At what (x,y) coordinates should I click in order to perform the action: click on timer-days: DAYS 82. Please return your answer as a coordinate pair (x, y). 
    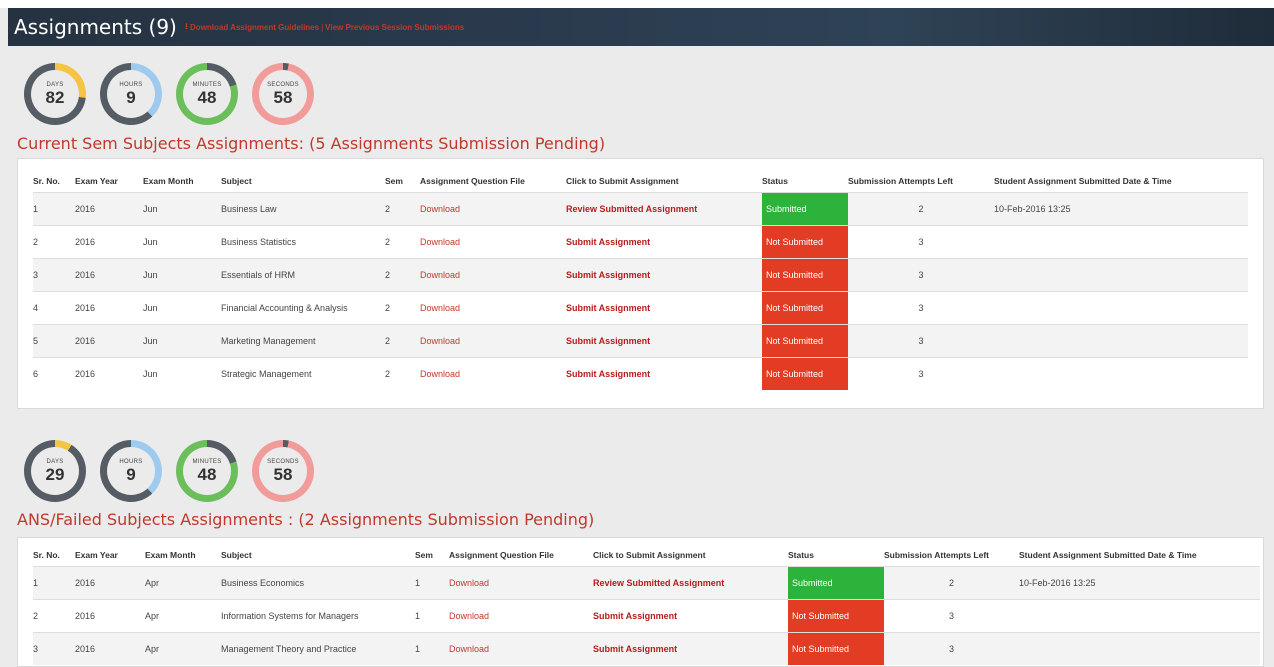
    Looking at the image, I should click on (55, 94).